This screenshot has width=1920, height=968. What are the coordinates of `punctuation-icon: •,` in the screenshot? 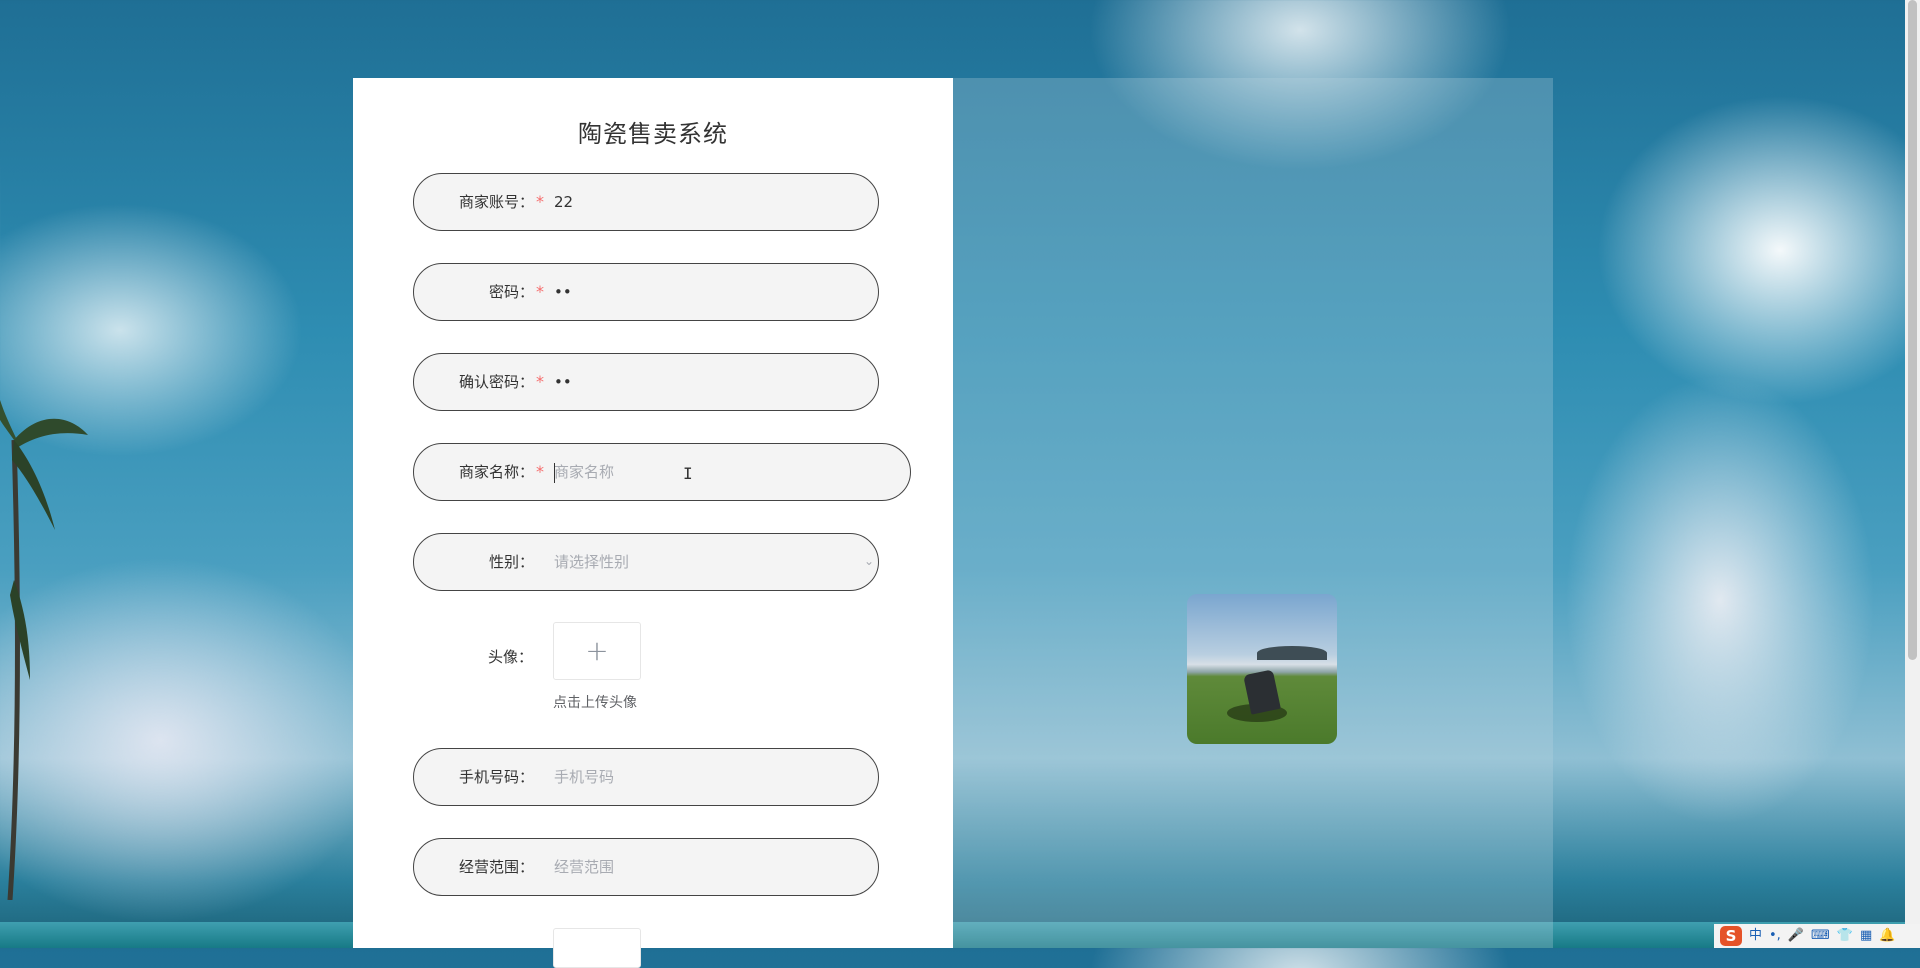 It's located at (1775, 936).